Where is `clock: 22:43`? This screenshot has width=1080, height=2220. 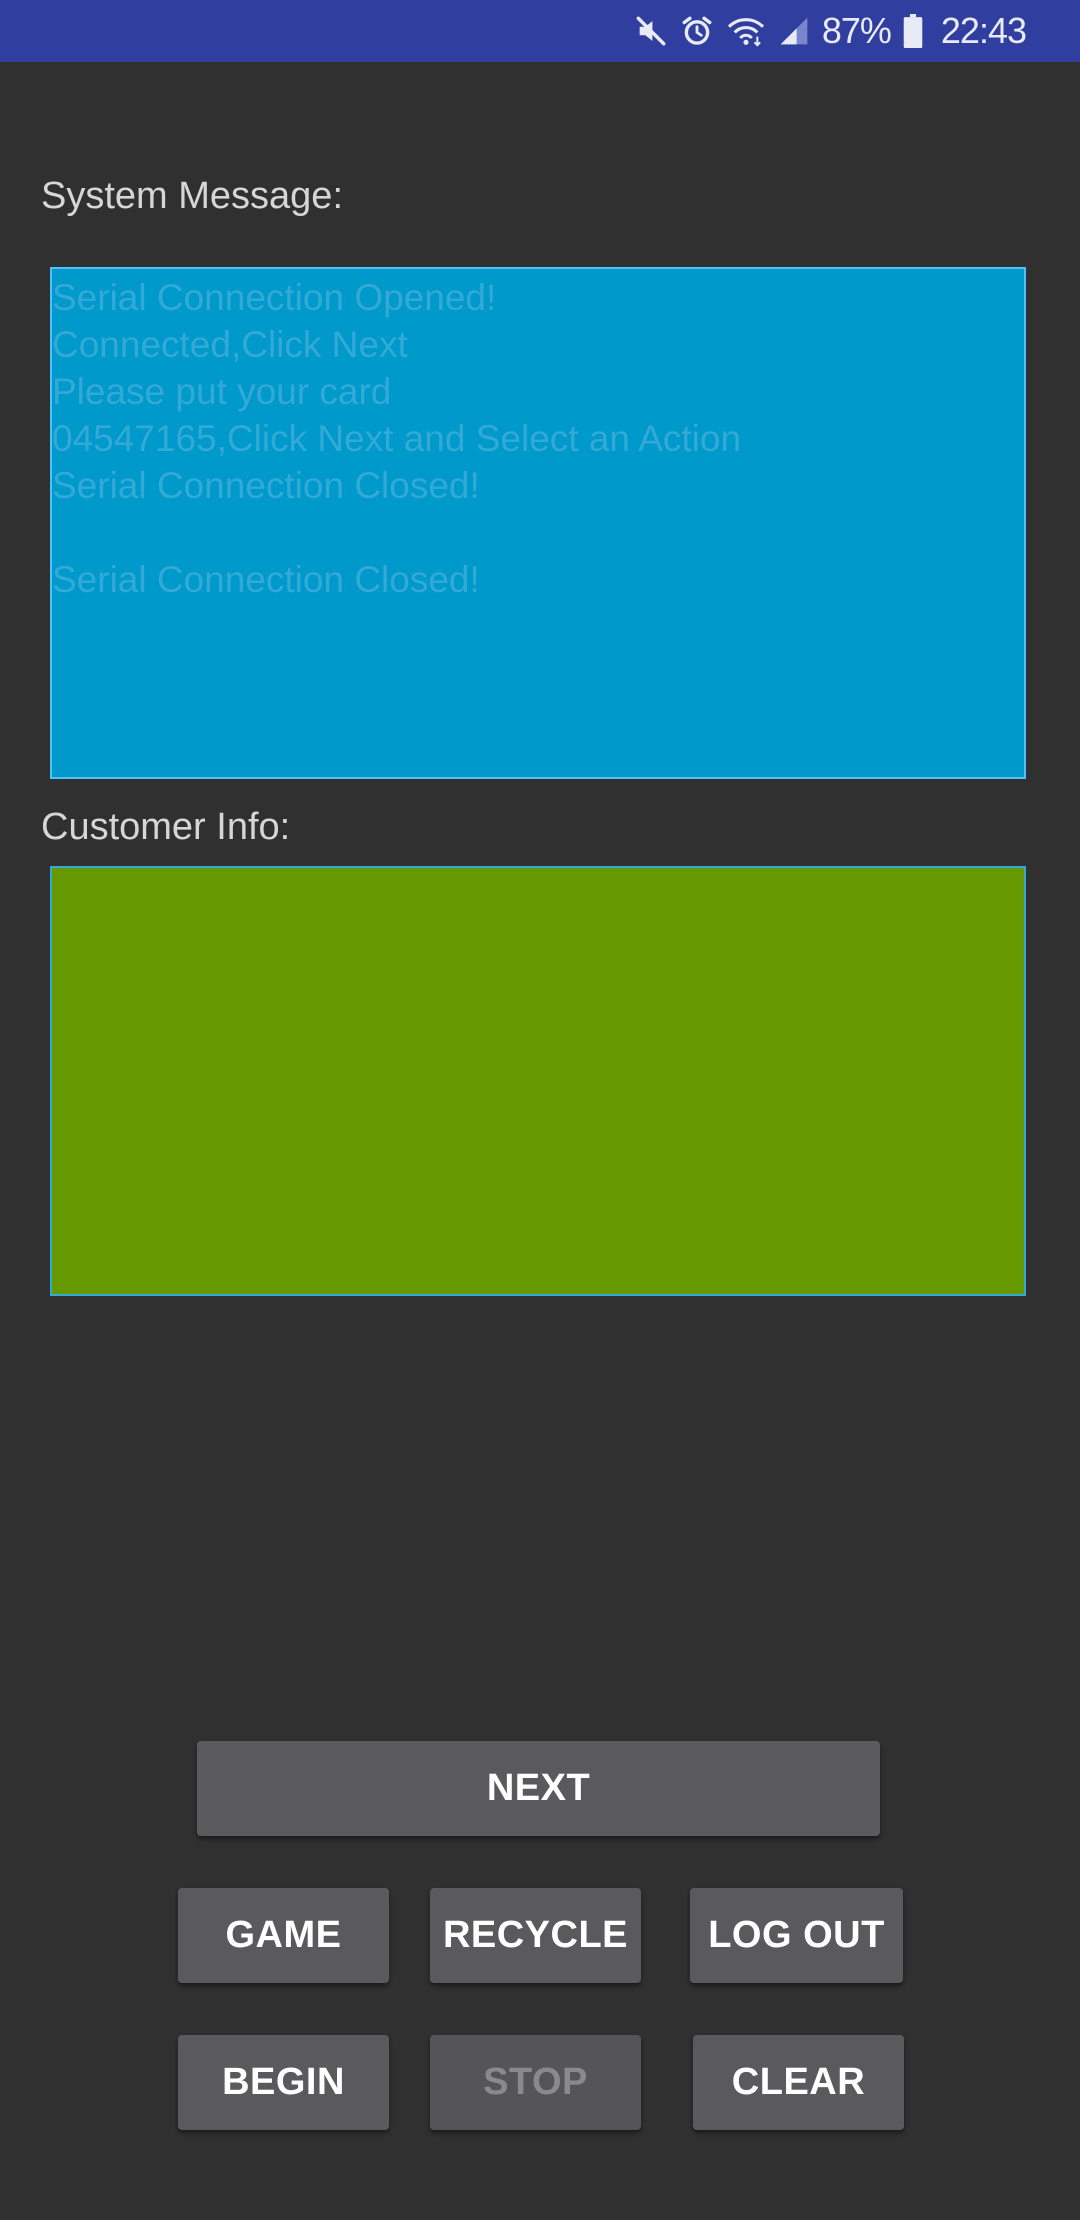
clock: 22:43 is located at coordinates (983, 30).